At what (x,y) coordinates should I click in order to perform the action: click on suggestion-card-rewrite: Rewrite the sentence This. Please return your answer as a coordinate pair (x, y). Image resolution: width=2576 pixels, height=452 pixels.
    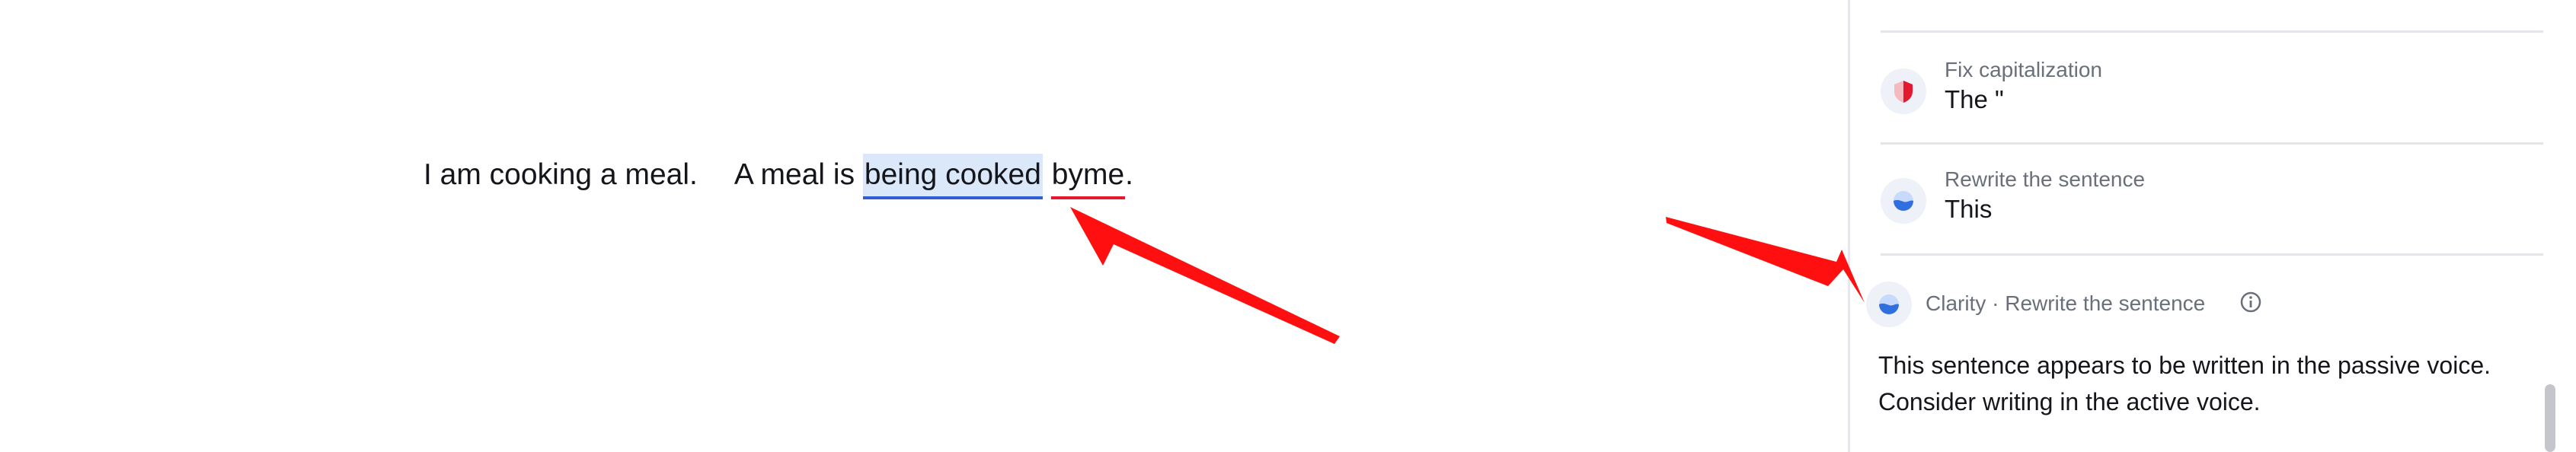
    Looking at the image, I should click on (2212, 208).